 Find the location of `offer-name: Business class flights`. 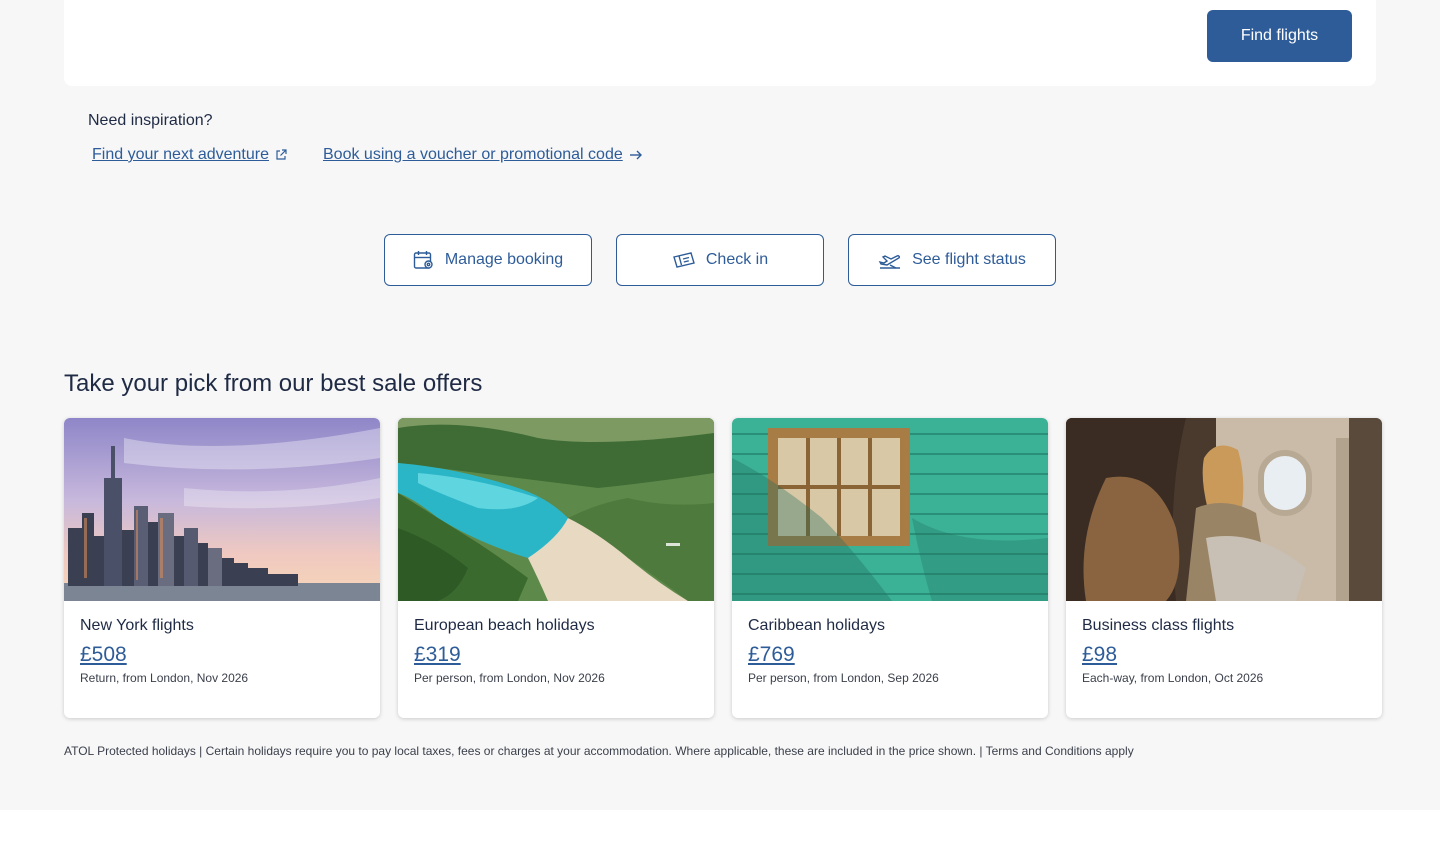

offer-name: Business class flights is located at coordinates (1158, 625).